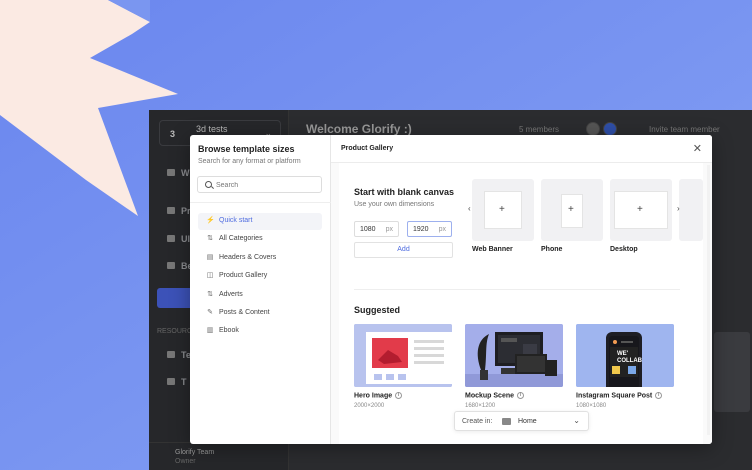 This screenshot has height=470, width=752. What do you see at coordinates (243, 275) in the screenshot?
I see `nav-item-label: Product Gallery` at bounding box center [243, 275].